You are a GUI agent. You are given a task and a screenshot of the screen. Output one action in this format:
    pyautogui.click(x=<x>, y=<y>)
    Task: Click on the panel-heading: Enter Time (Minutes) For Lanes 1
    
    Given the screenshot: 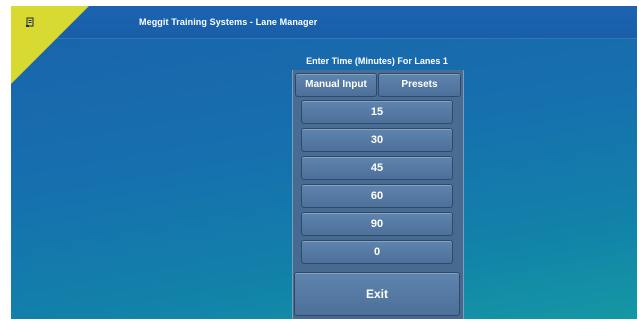 What is the action you would take?
    pyautogui.click(x=377, y=61)
    